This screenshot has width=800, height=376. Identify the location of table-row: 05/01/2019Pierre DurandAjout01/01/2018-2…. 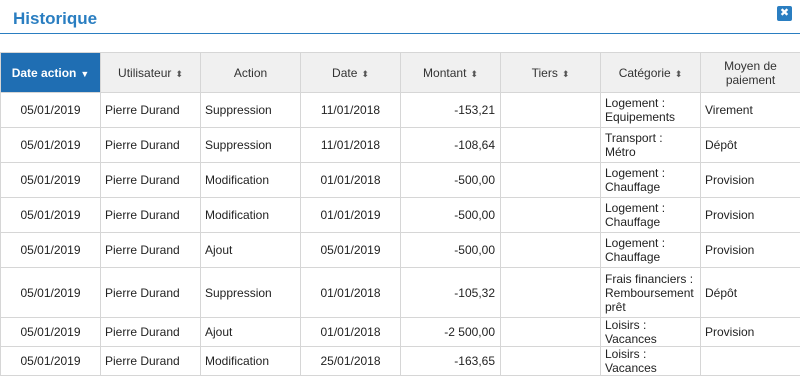
(400, 332).